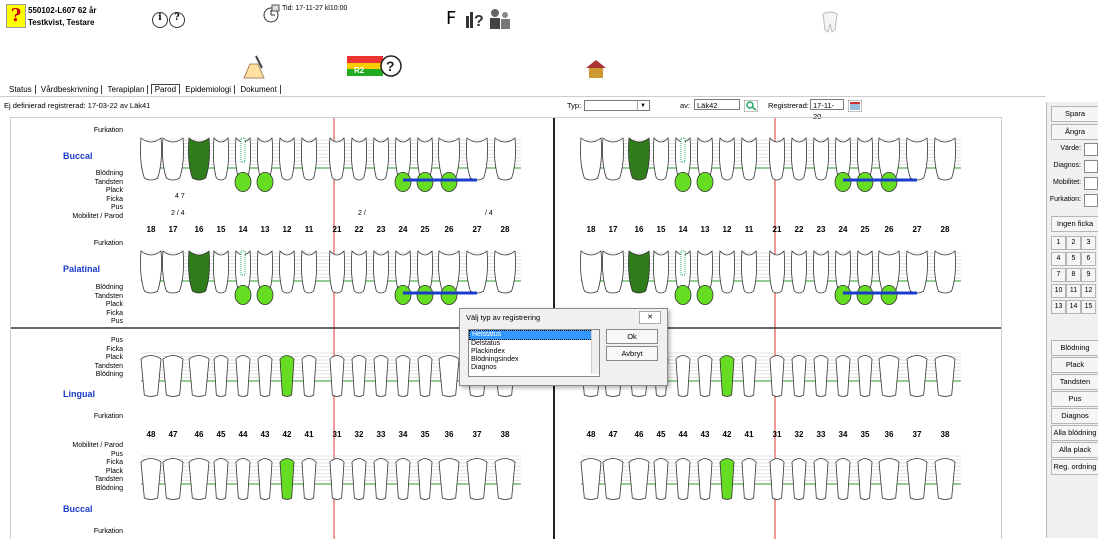 The width and height of the screenshot is (1098, 539). I want to click on list-item-diagnos: Diagnos, so click(534, 368).